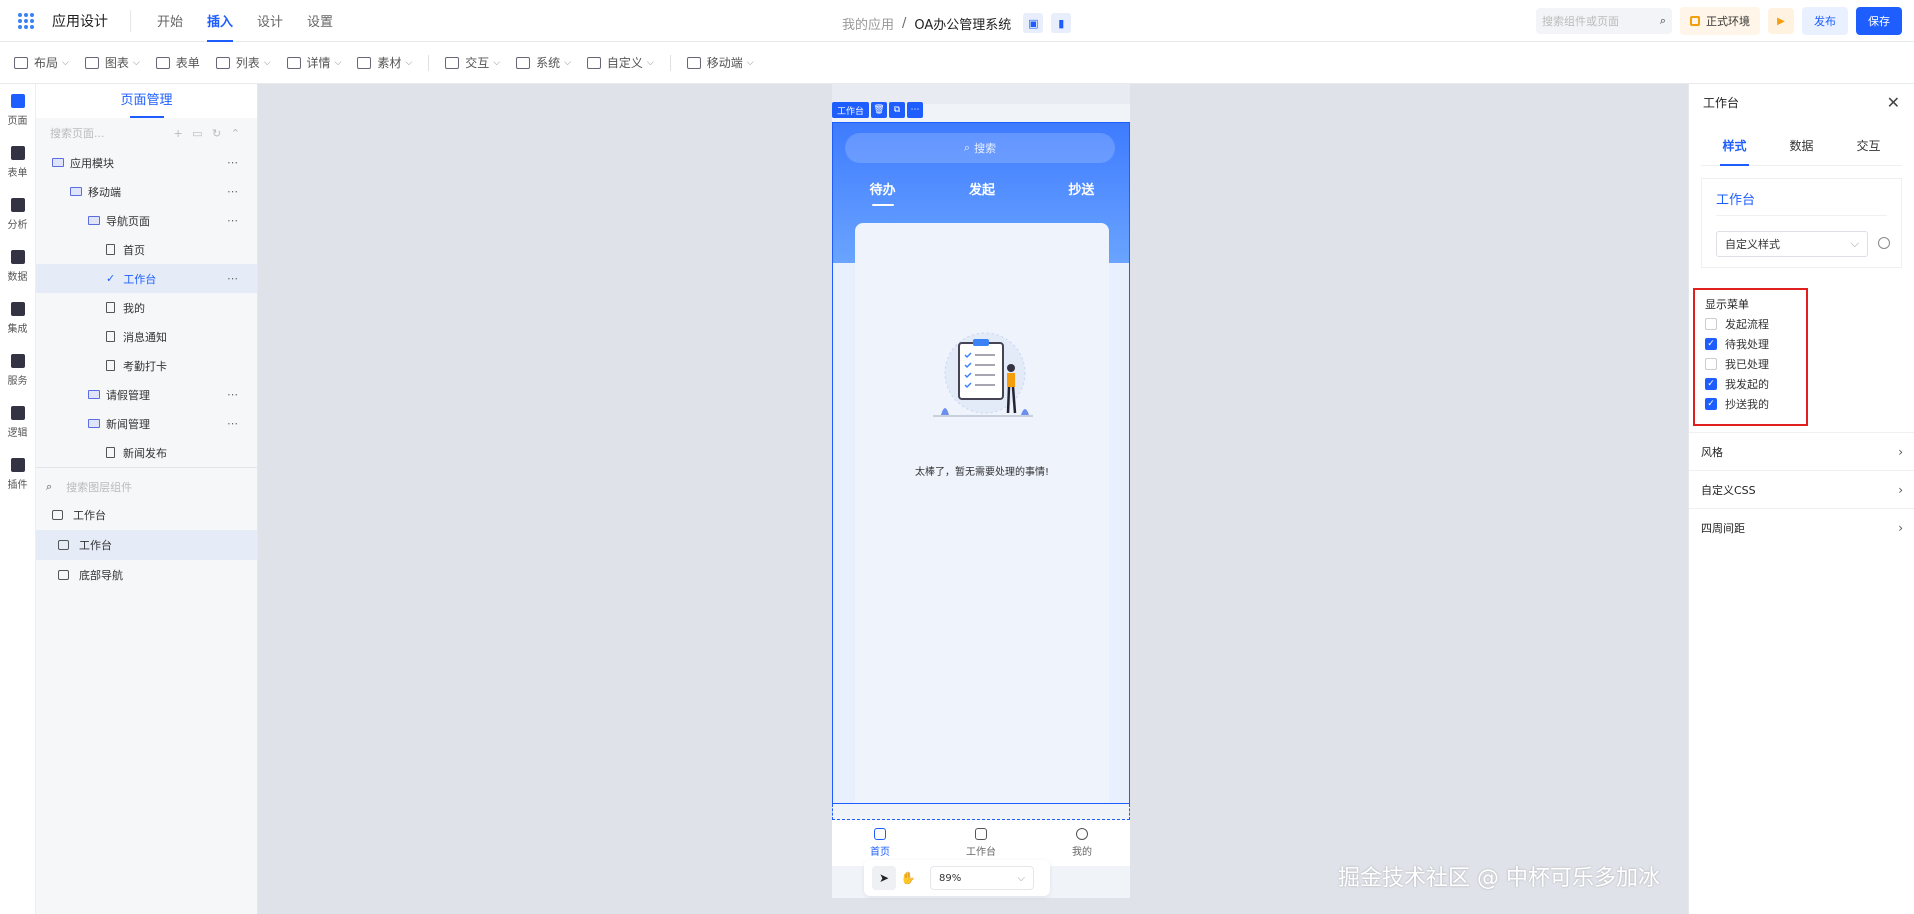 Image resolution: width=1914 pixels, height=914 pixels. What do you see at coordinates (41, 62) in the screenshot?
I see `toolbar-layout: 布局 ⌵` at bounding box center [41, 62].